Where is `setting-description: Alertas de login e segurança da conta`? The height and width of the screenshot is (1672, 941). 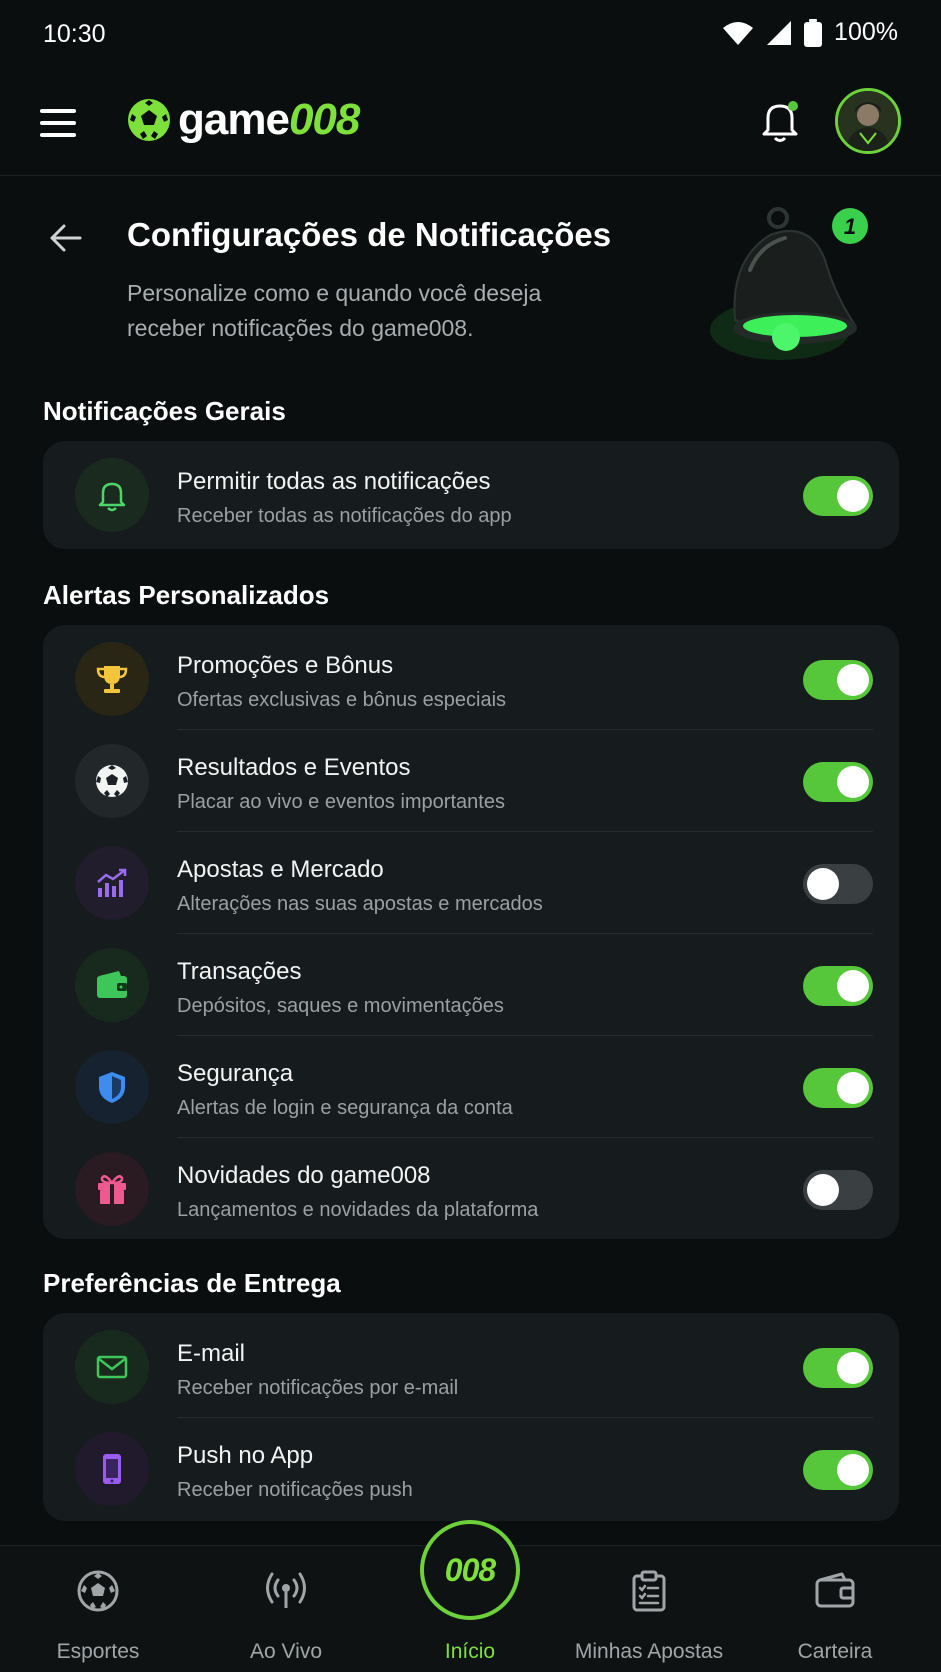 setting-description: Alertas de login e segurança da conta is located at coordinates (345, 1108).